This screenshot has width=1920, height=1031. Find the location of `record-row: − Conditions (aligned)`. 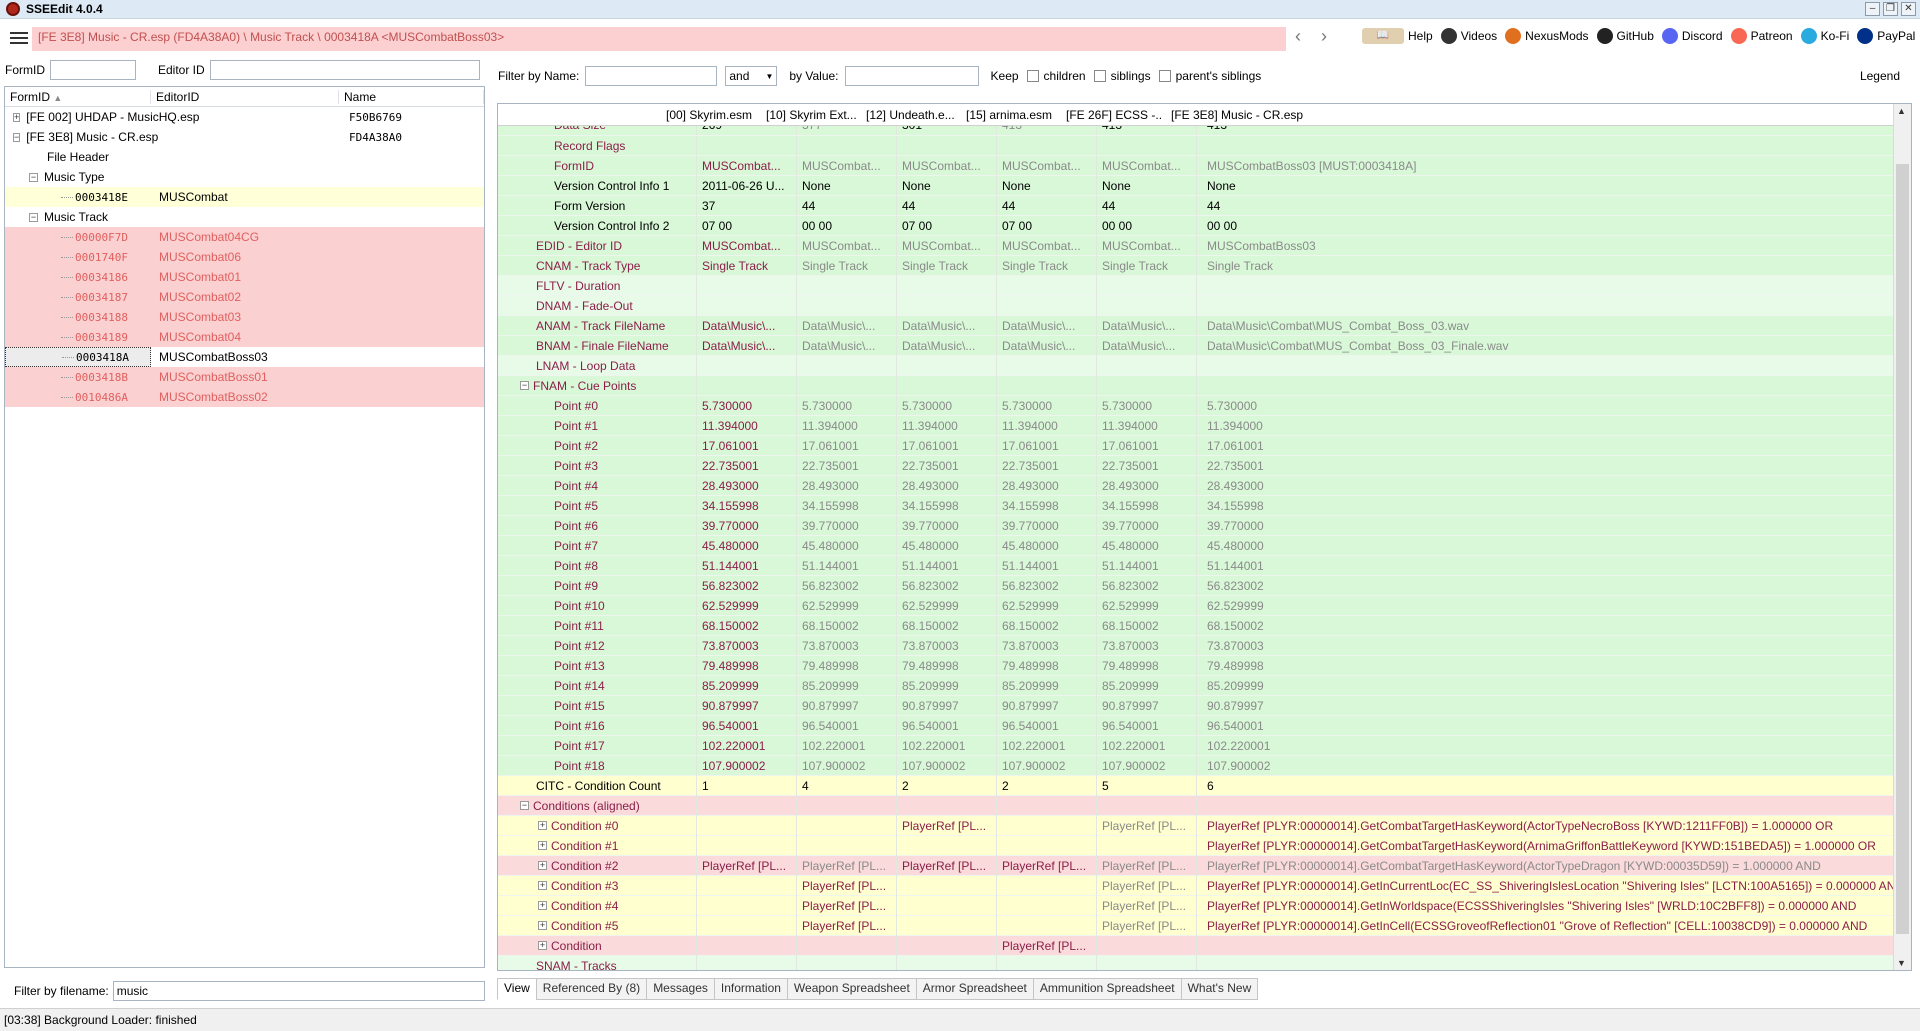

record-row: − Conditions (aligned) is located at coordinates (1204, 805).